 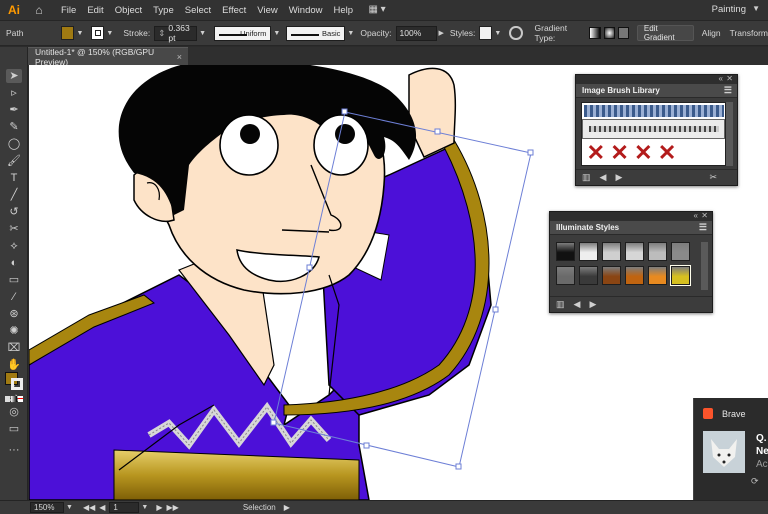 I want to click on document-tab: Untitled-1* @ 150% (RGB/GPU Preview) ×, so click(x=108, y=57).